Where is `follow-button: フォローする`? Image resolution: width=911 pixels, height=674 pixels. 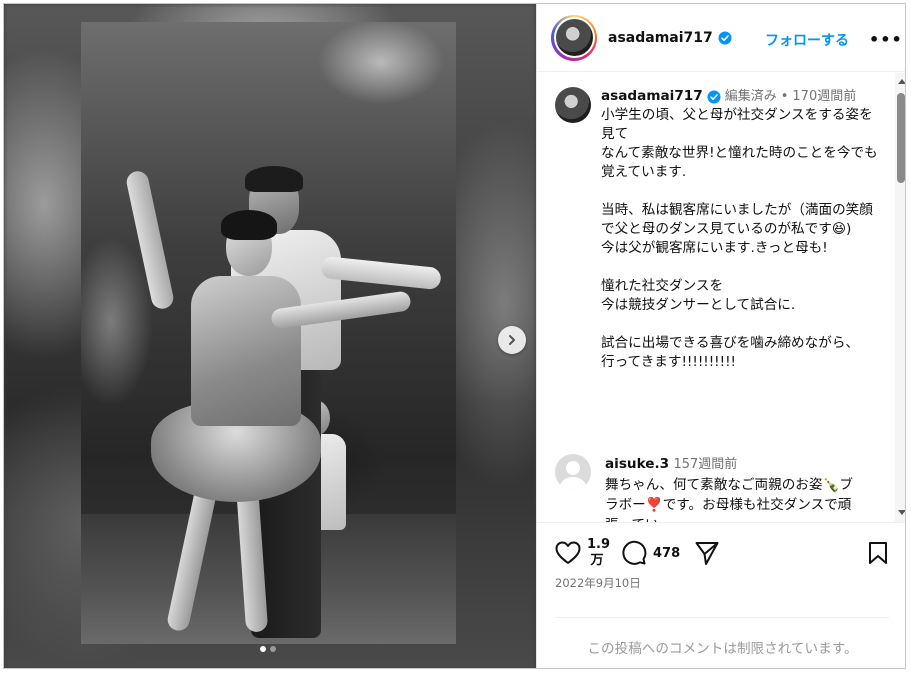 follow-button: フォローする is located at coordinates (807, 40).